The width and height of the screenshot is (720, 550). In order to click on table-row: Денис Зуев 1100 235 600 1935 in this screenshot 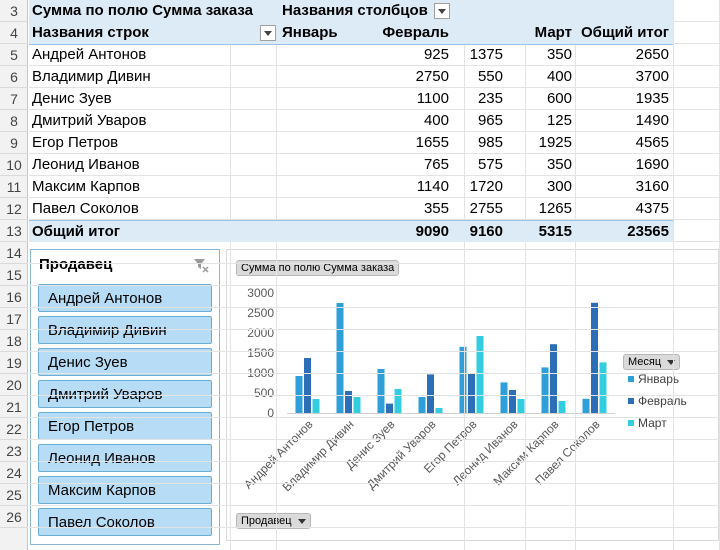, I will do `click(351, 99)`.